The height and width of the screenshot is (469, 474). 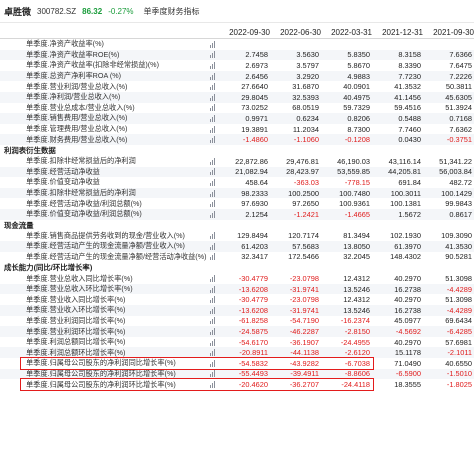 I want to click on row-value: 59.4516, so click(x=407, y=108).